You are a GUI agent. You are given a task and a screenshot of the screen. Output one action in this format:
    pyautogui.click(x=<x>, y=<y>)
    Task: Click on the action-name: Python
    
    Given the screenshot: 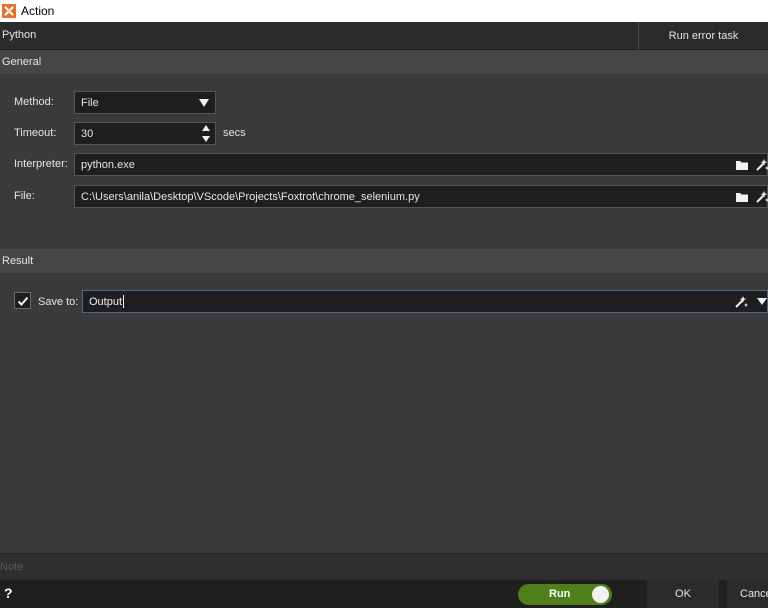 What is the action you would take?
    pyautogui.click(x=19, y=35)
    